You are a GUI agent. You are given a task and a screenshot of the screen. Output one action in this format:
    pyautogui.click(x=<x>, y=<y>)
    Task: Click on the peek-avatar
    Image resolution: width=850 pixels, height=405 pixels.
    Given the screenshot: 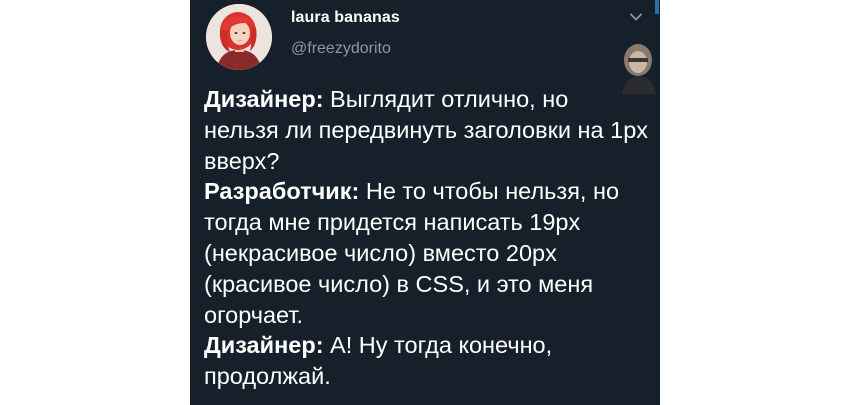 What is the action you would take?
    pyautogui.click(x=640, y=68)
    